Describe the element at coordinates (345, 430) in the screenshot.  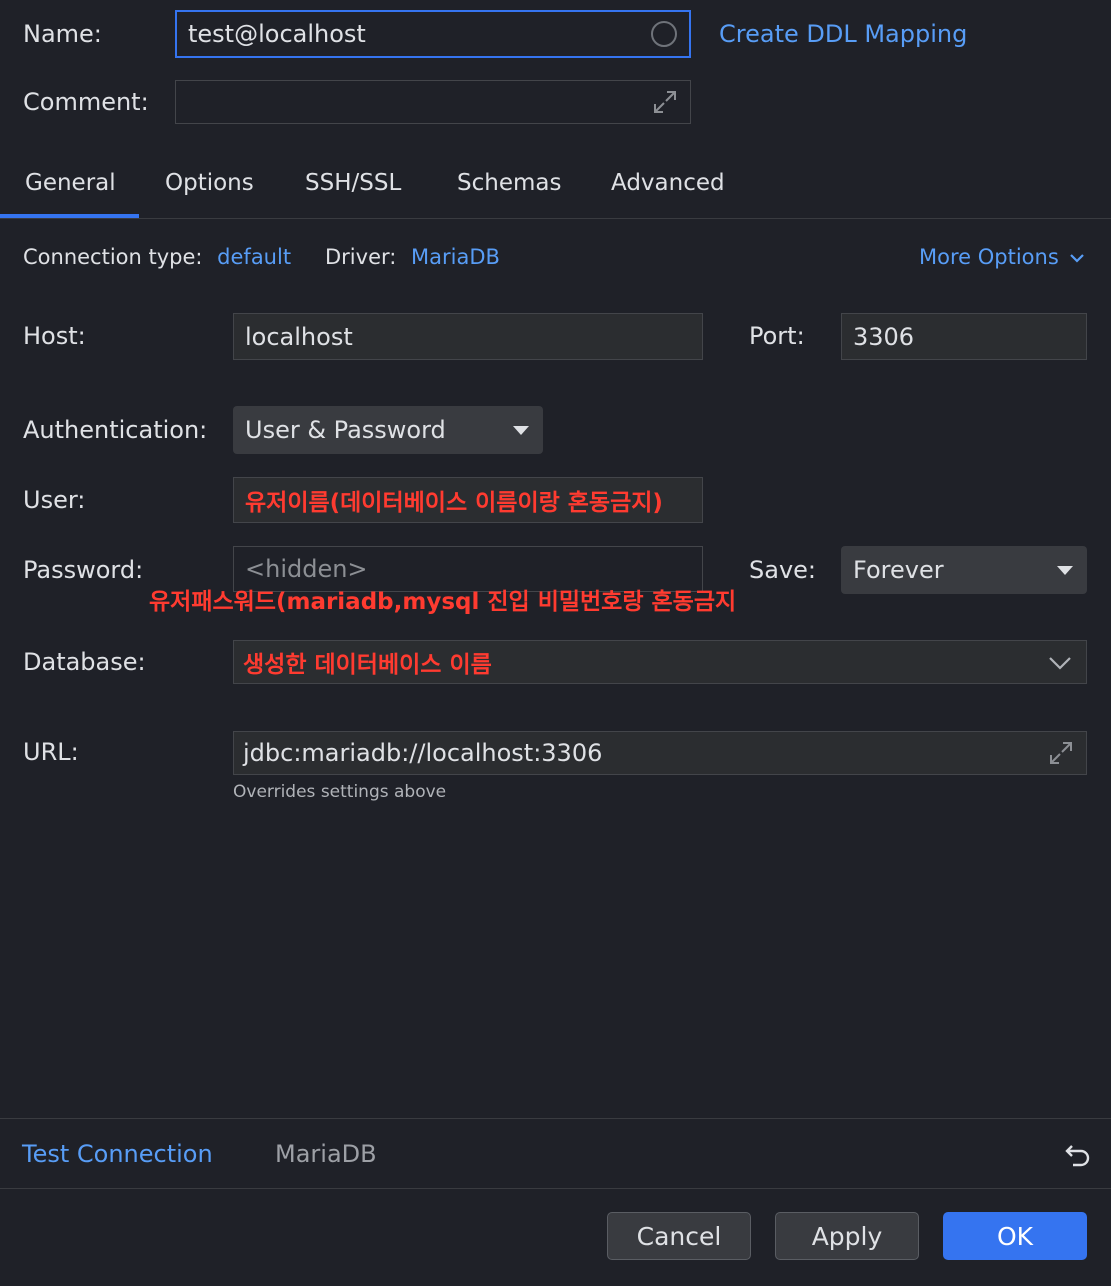
I see `authentication-value: User & Password` at that location.